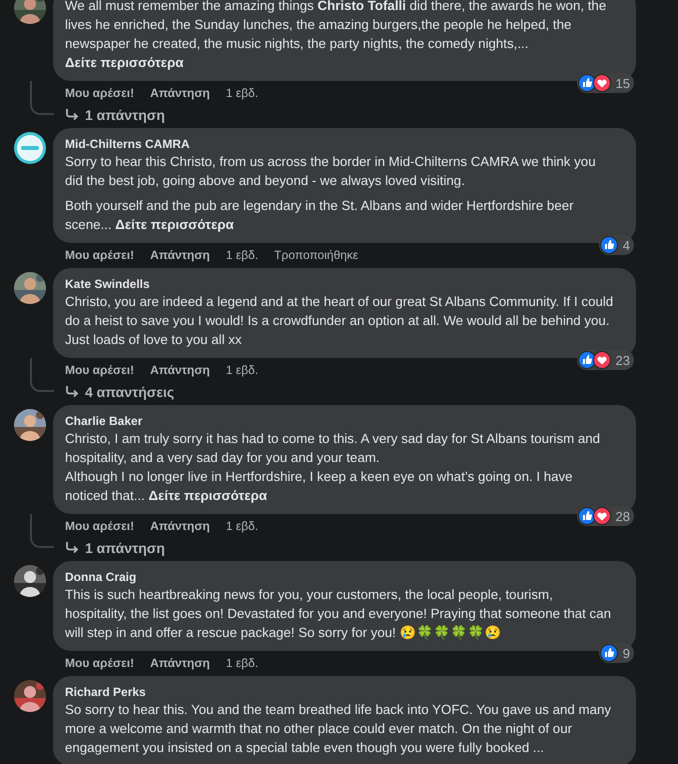  What do you see at coordinates (331, 171) in the screenshot?
I see `comment-text: Sorry to hear this Christo, from us across the border in Mid-Chilterns CAMRA we think you did the best job, going above and beyond - we always loved visiting.` at bounding box center [331, 171].